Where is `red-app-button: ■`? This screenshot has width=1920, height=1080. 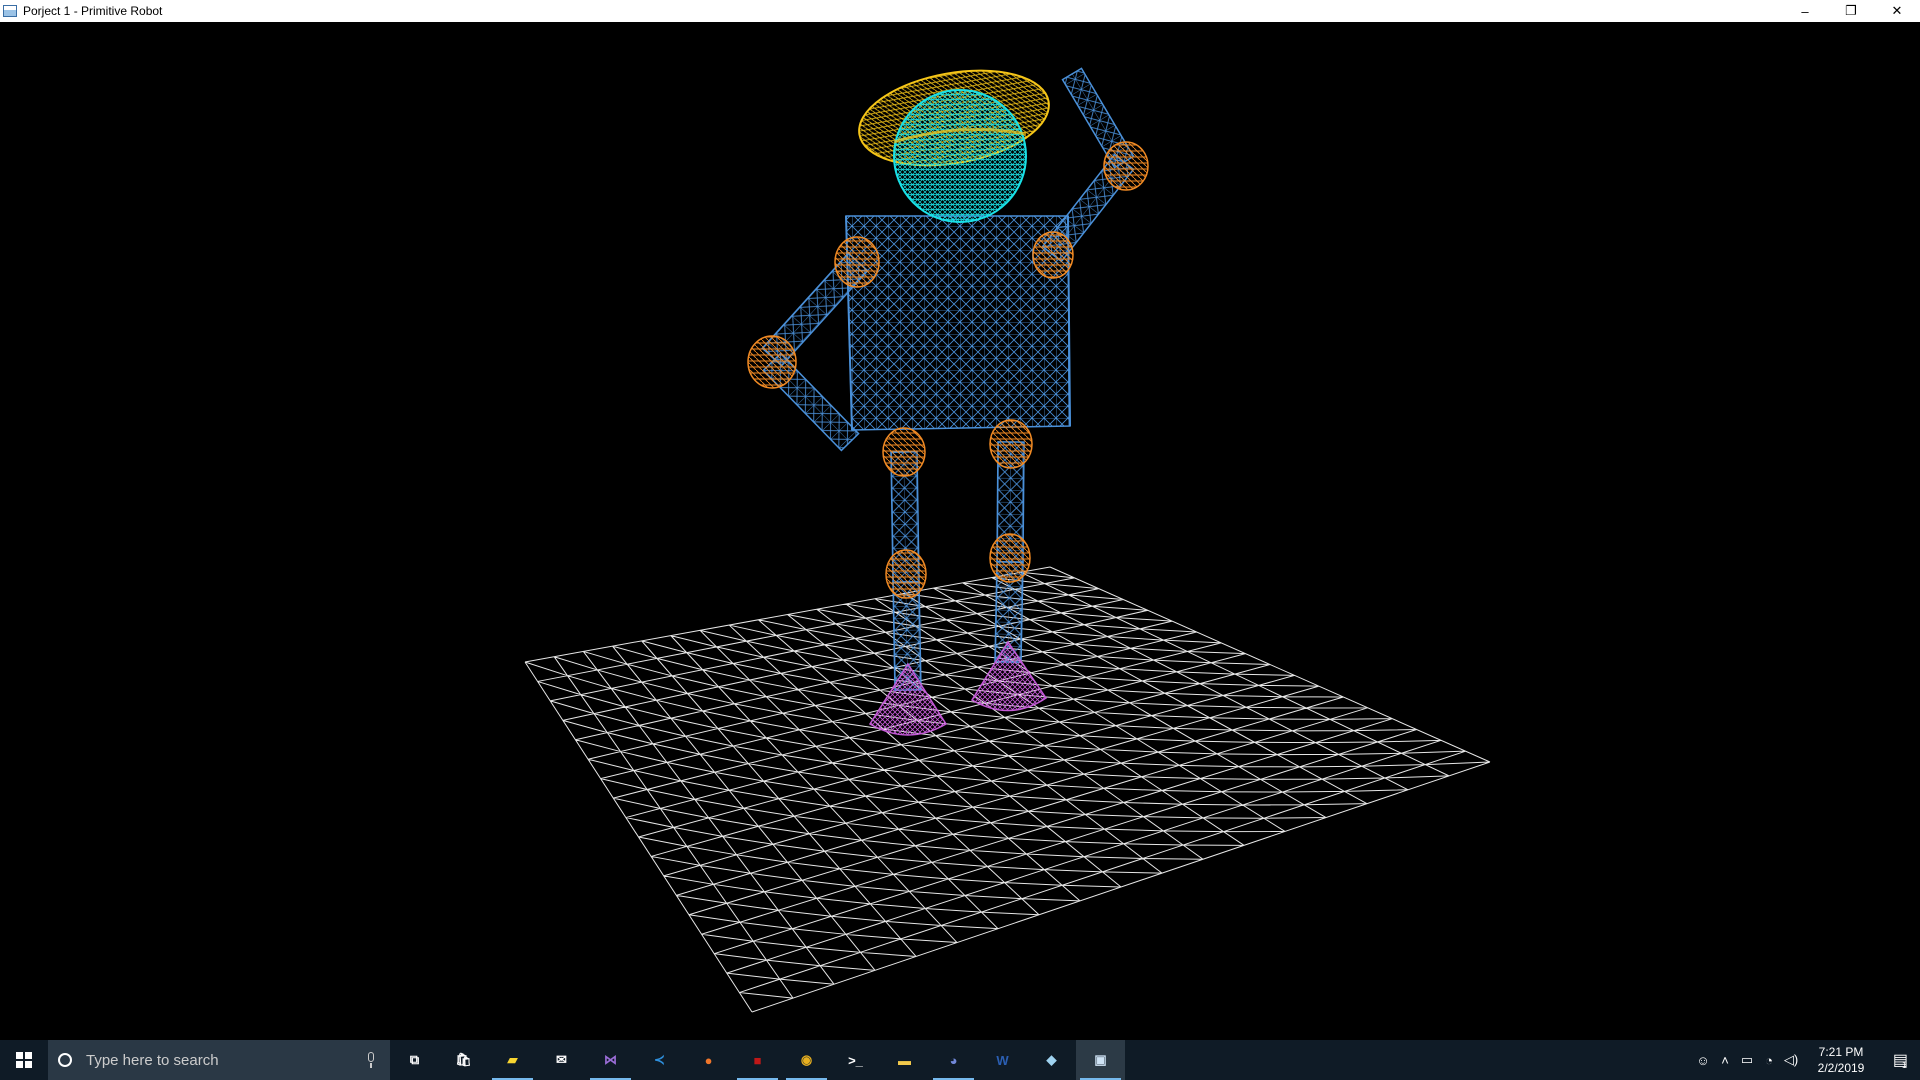
red-app-button: ■ is located at coordinates (757, 1060).